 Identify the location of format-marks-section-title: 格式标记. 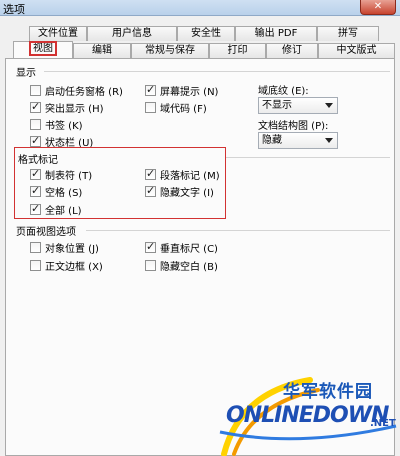
(38, 160).